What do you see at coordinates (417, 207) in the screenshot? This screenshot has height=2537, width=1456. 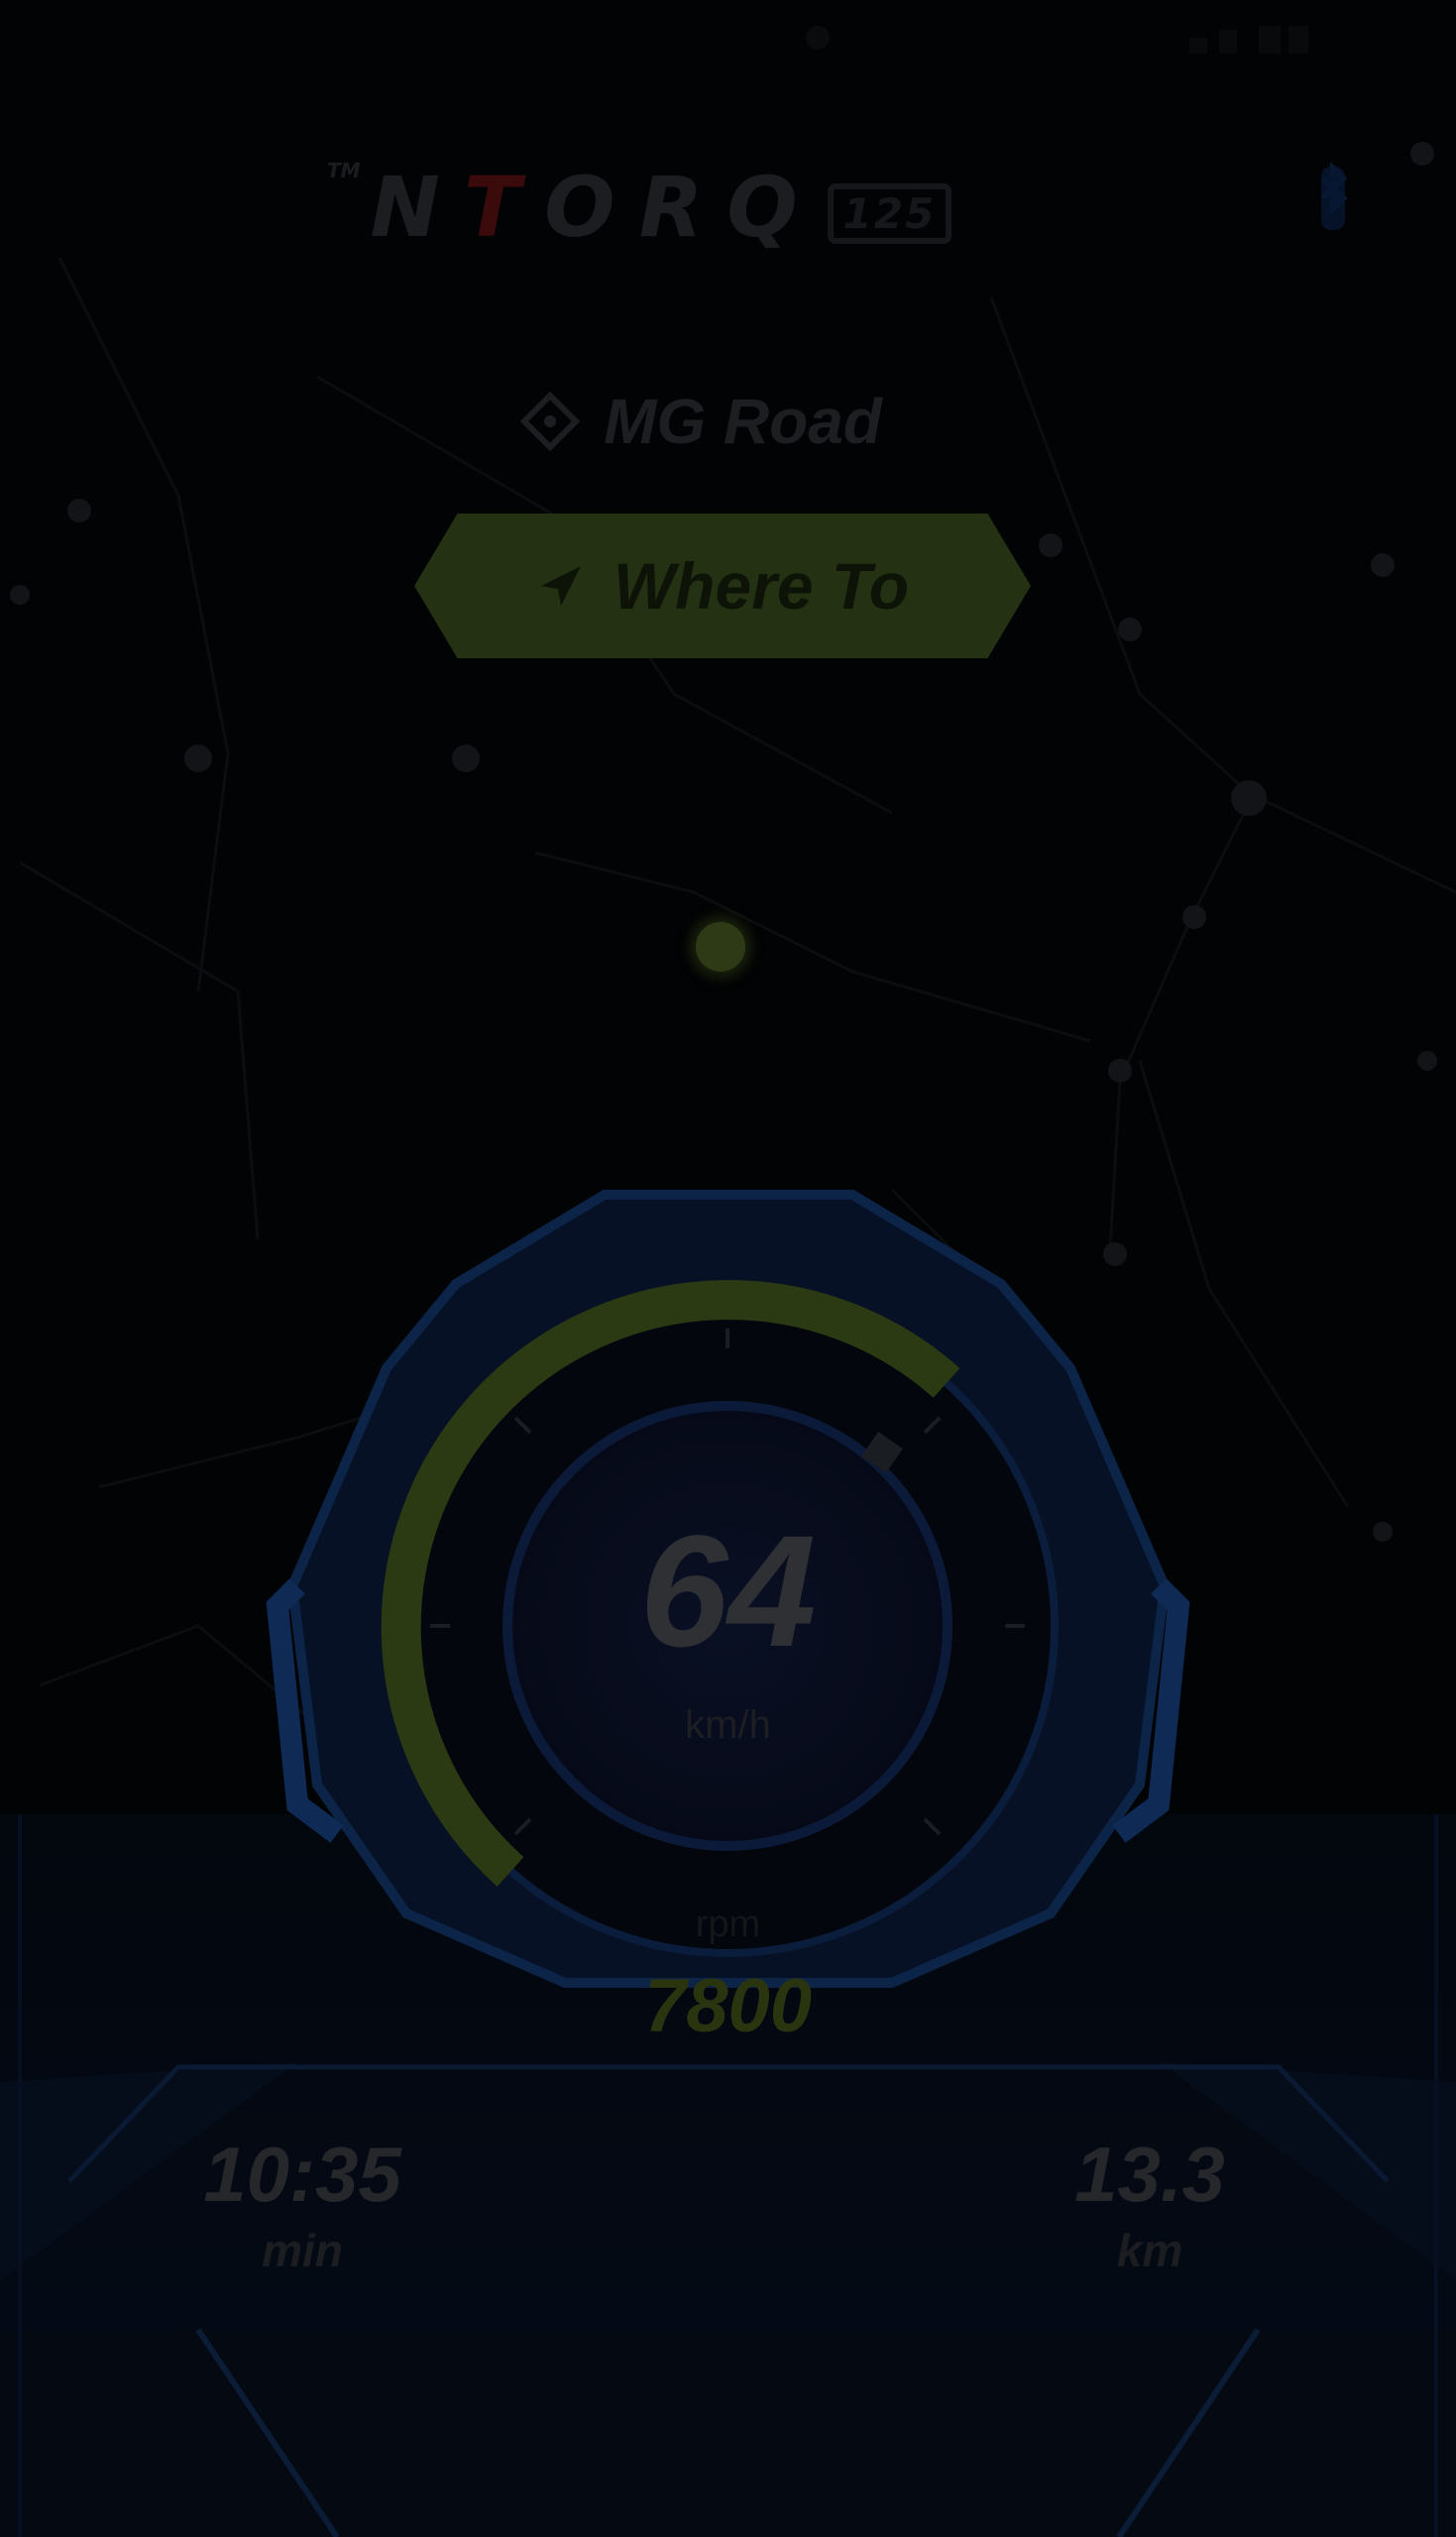 I see `brand-letter-n: N` at bounding box center [417, 207].